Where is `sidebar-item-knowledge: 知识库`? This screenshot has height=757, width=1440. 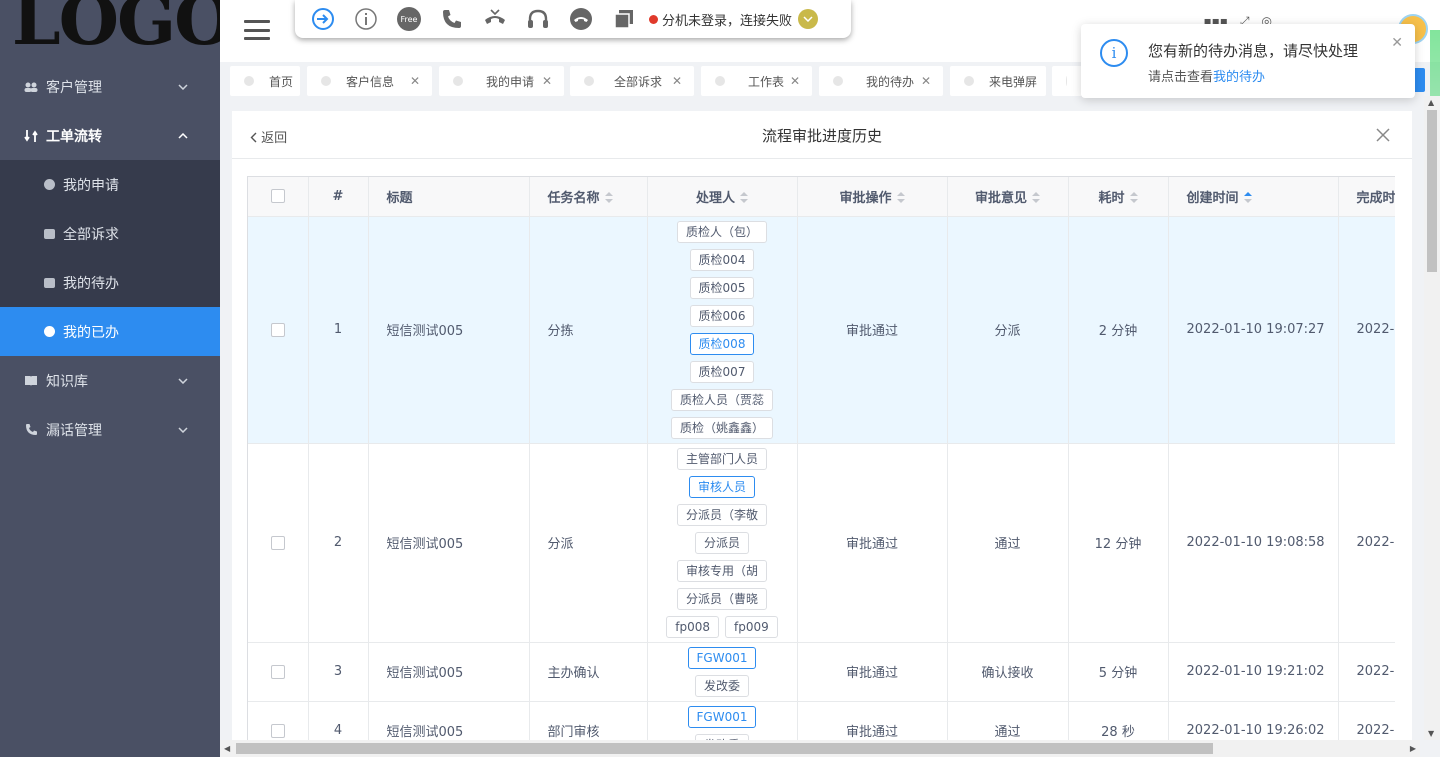 sidebar-item-knowledge: 知识库 is located at coordinates (110, 380).